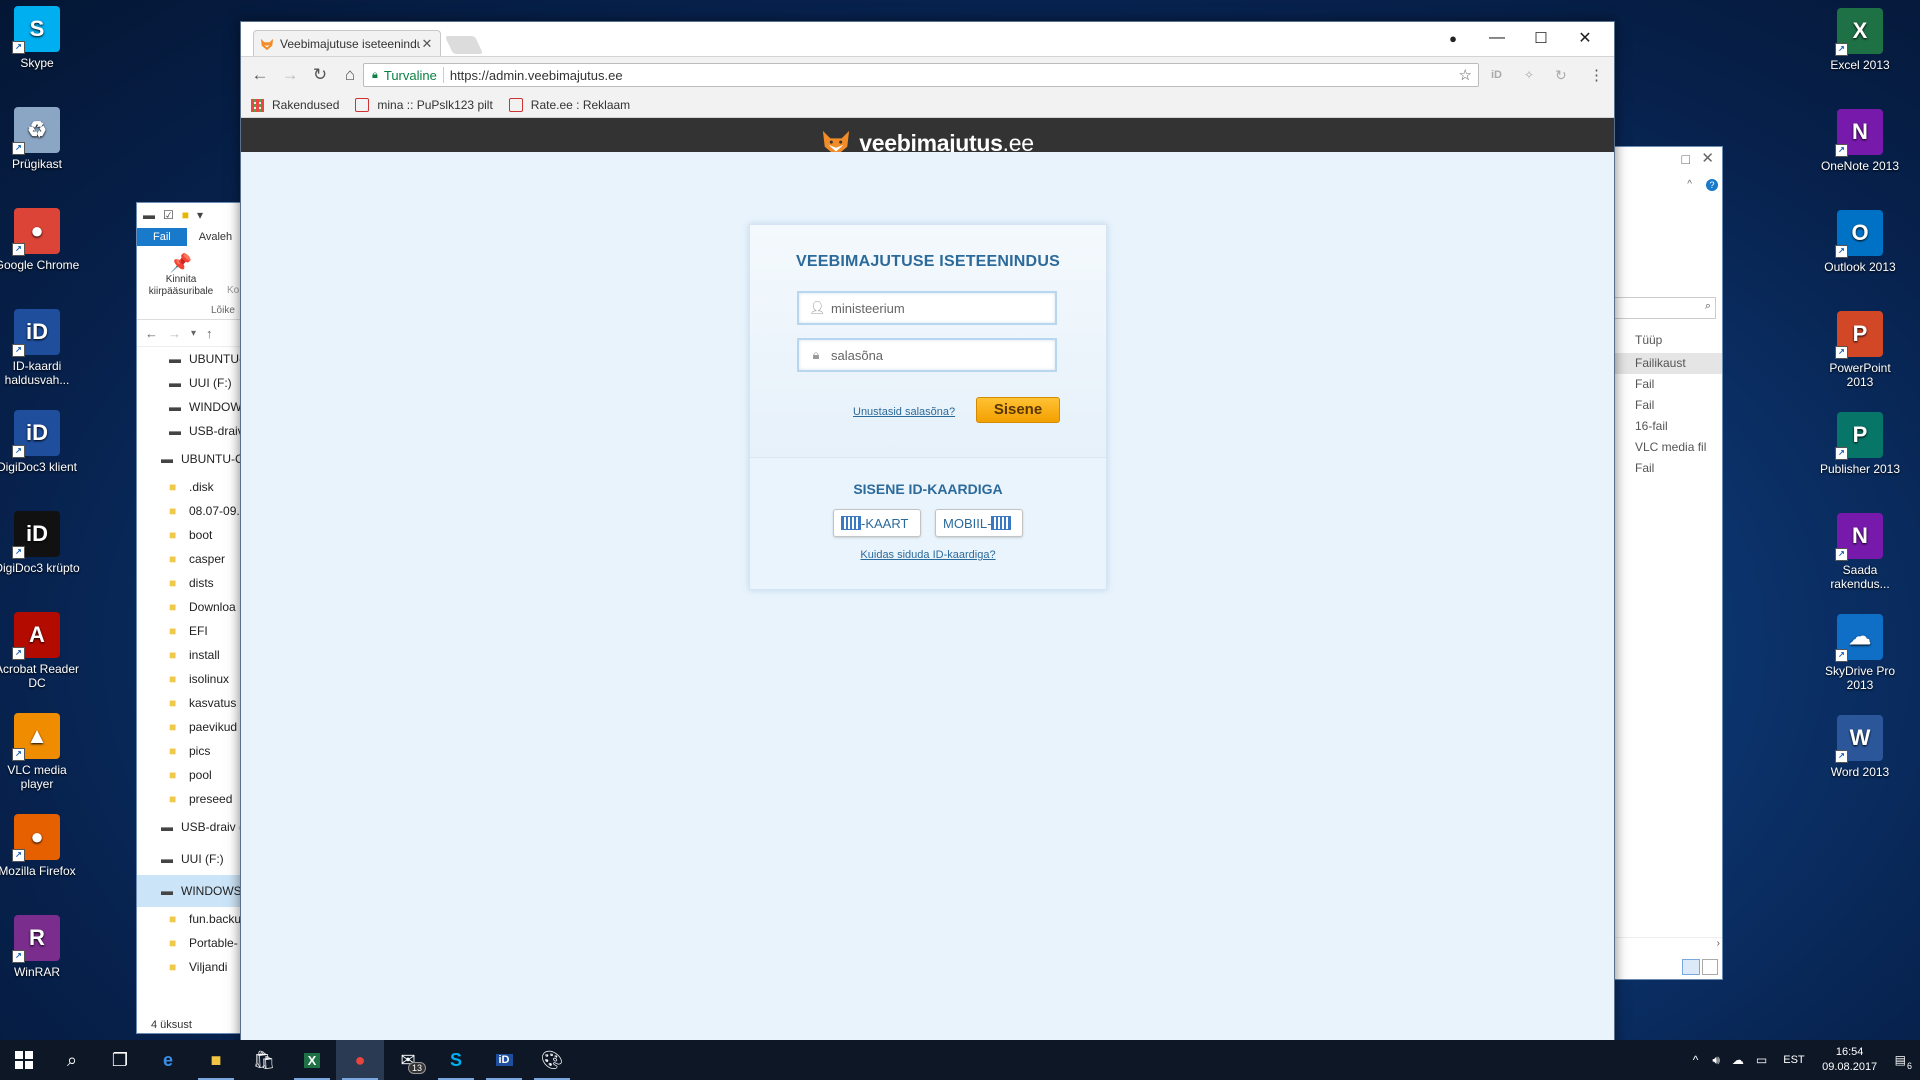 The width and height of the screenshot is (1920, 1080). I want to click on search-button: ⌕, so click(72, 1060).